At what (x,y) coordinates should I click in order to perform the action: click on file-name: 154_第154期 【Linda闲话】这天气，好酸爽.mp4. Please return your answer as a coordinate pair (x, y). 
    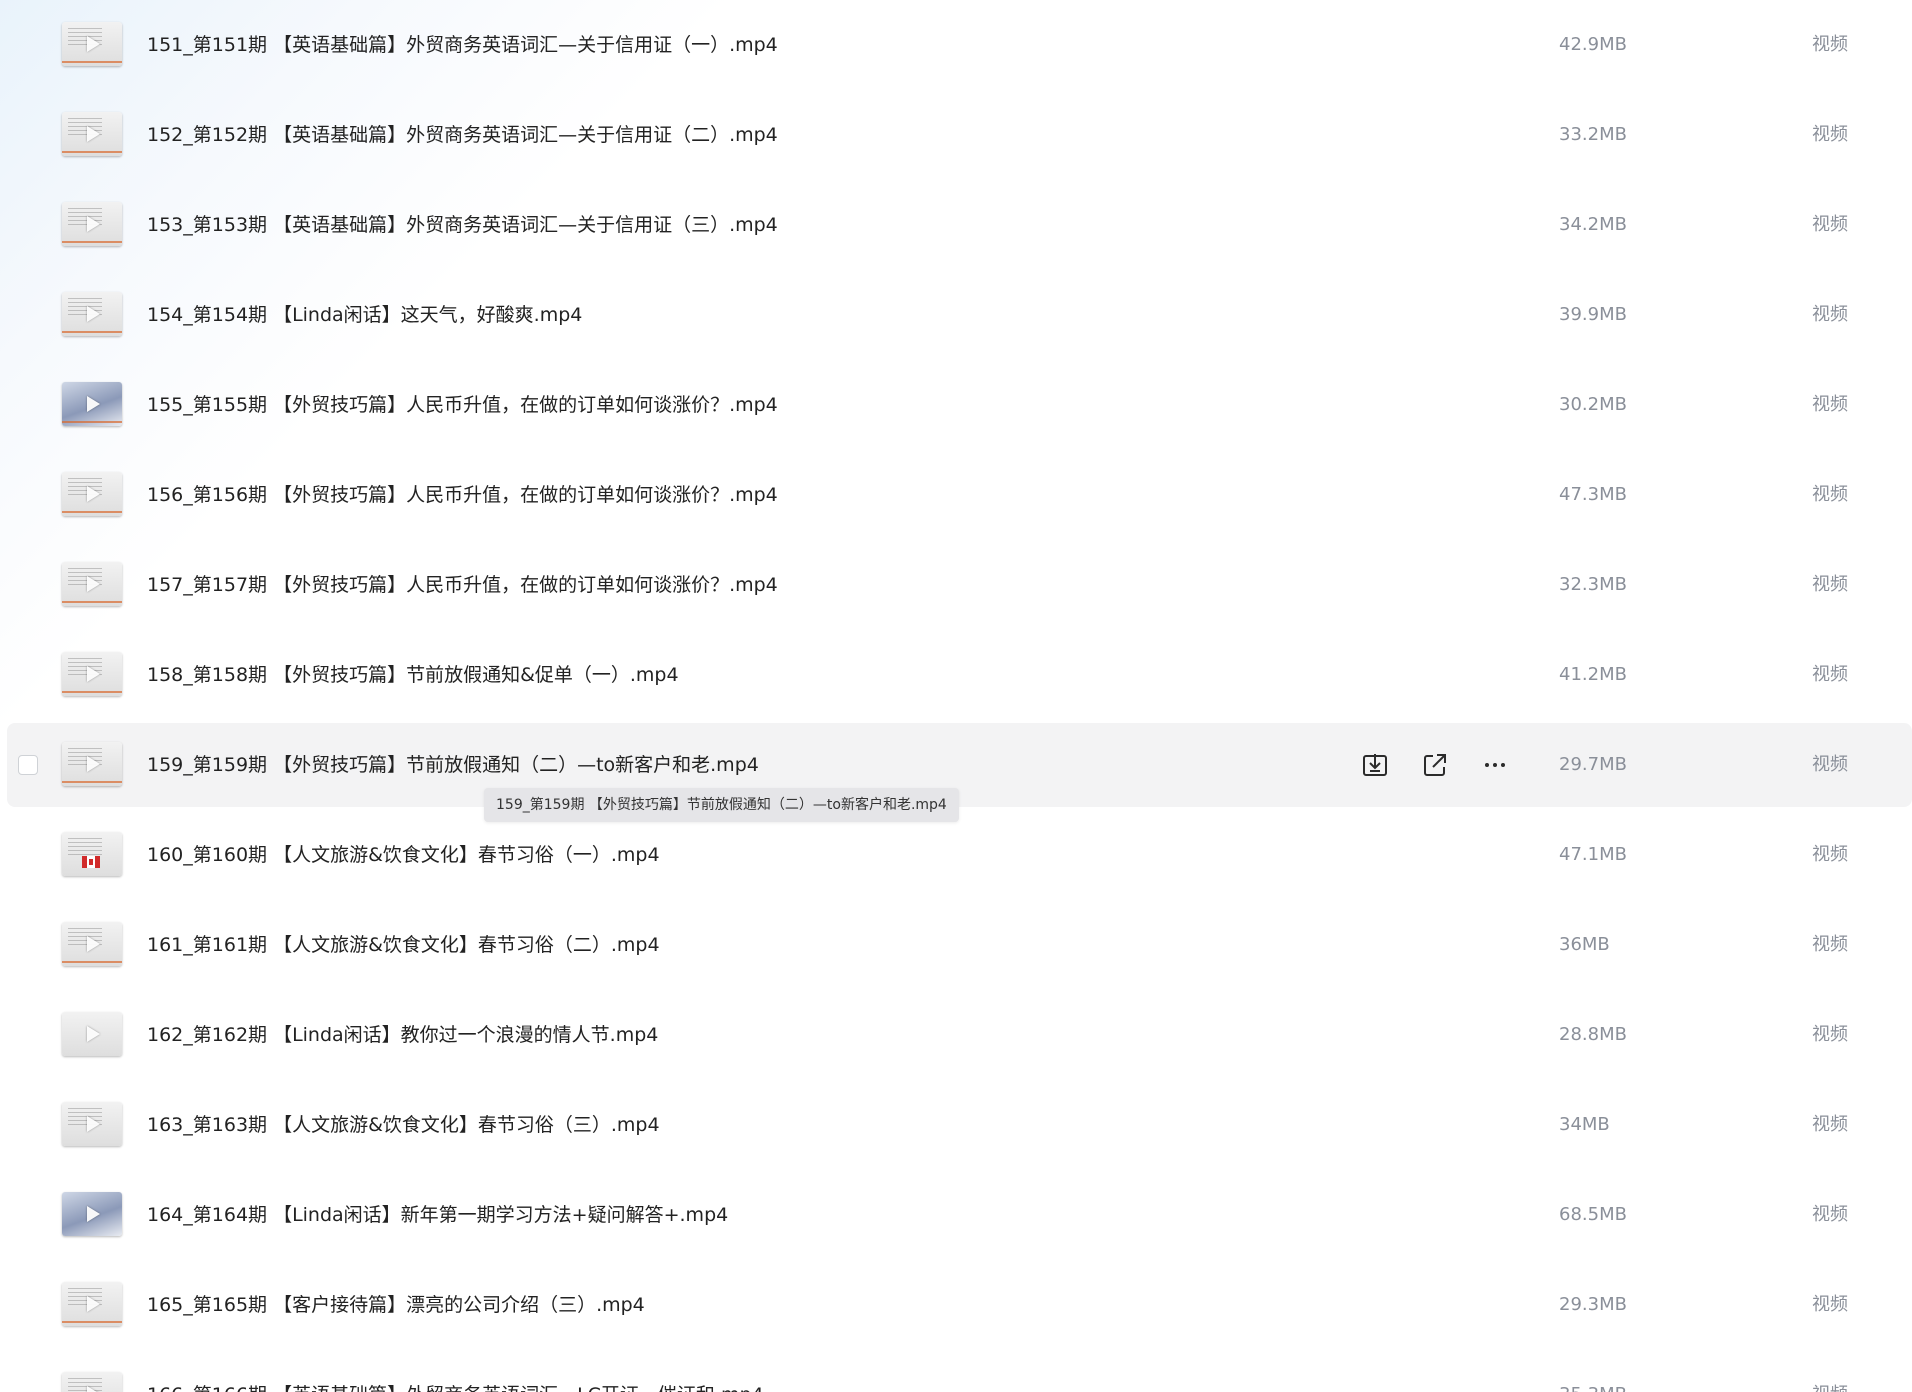
    Looking at the image, I should click on (364, 315).